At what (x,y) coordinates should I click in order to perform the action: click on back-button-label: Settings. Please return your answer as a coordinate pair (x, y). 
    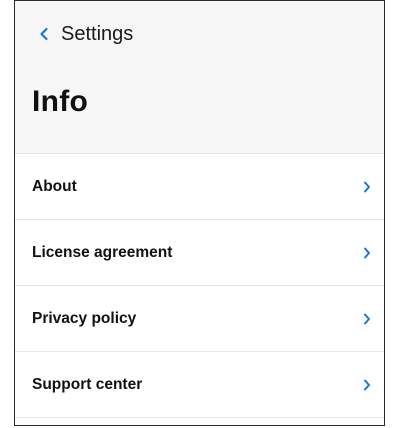
    Looking at the image, I should click on (97, 33).